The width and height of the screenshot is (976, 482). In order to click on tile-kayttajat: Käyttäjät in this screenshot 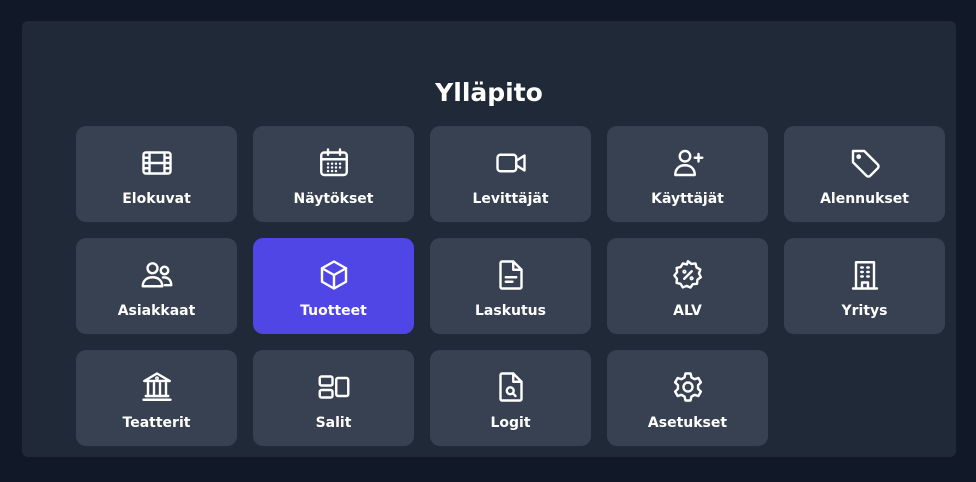, I will do `click(687, 174)`.